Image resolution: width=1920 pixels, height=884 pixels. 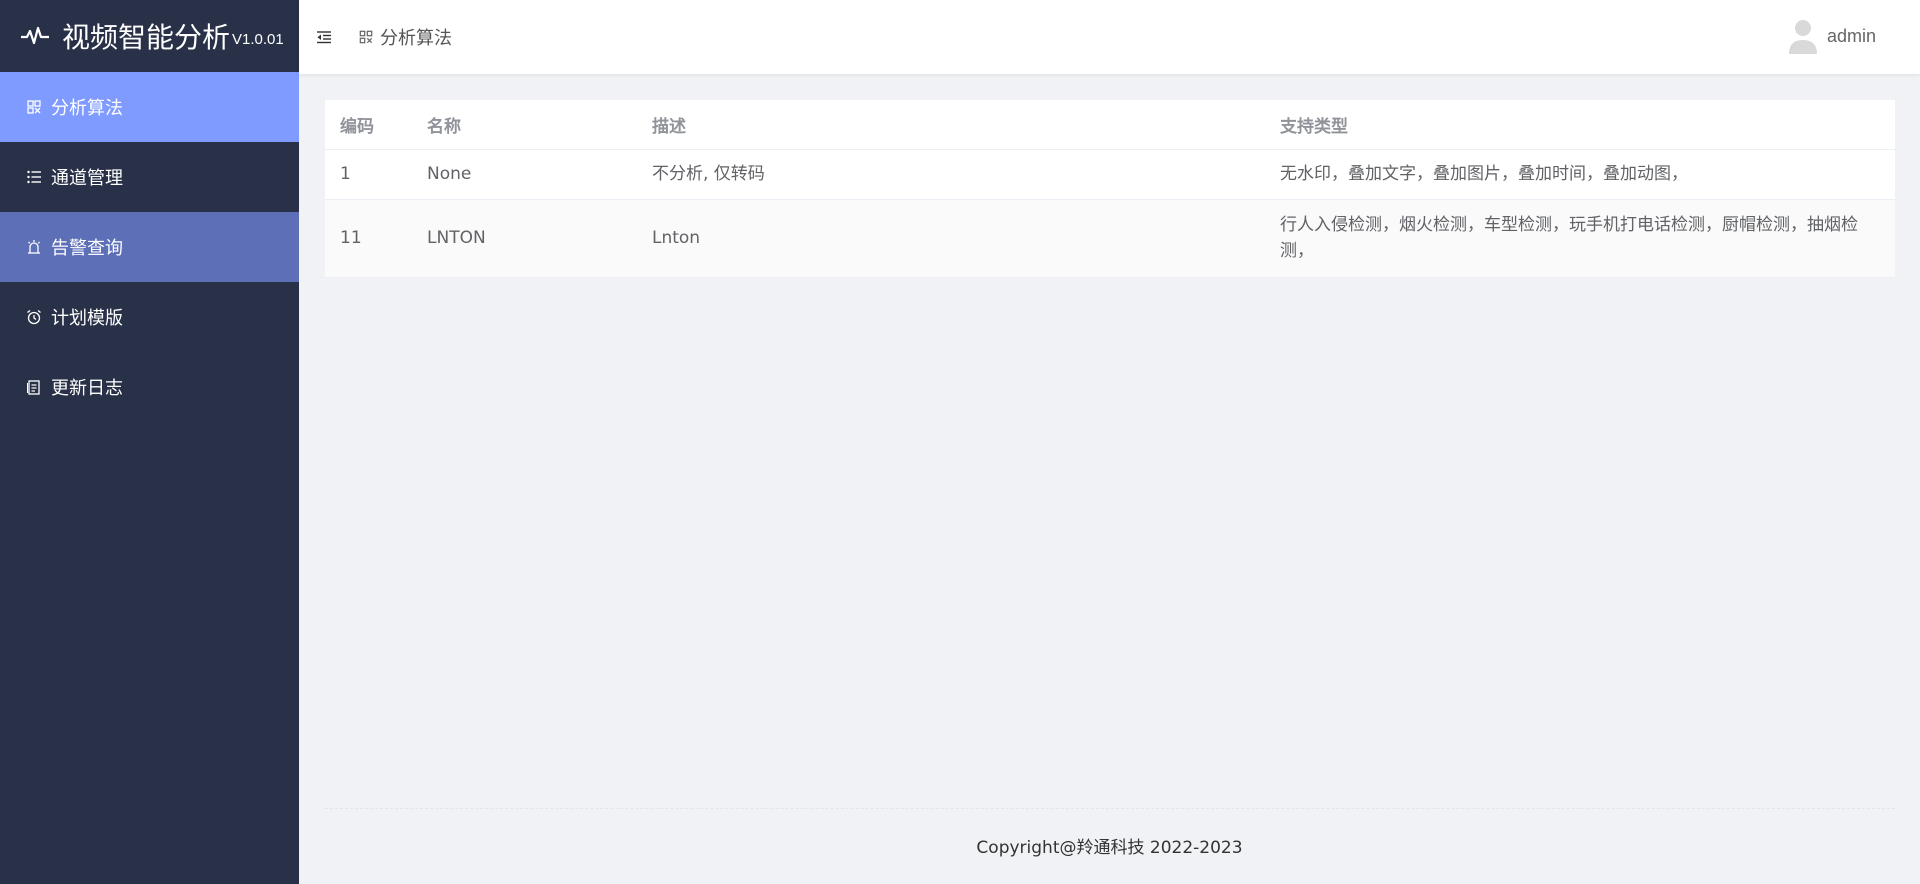 What do you see at coordinates (1110, 808) in the screenshot?
I see `footer-divider` at bounding box center [1110, 808].